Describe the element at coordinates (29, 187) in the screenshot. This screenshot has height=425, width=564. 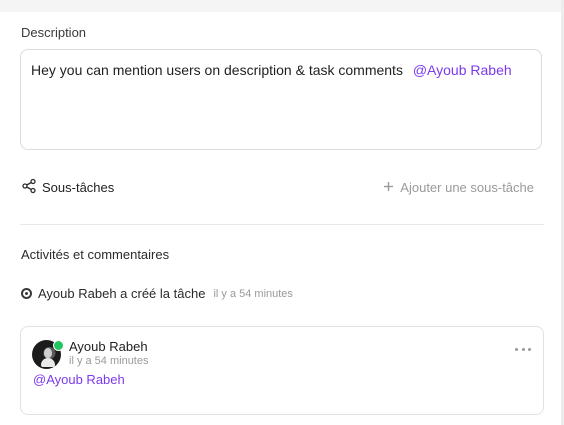
I see `share-nodes-icon` at that location.